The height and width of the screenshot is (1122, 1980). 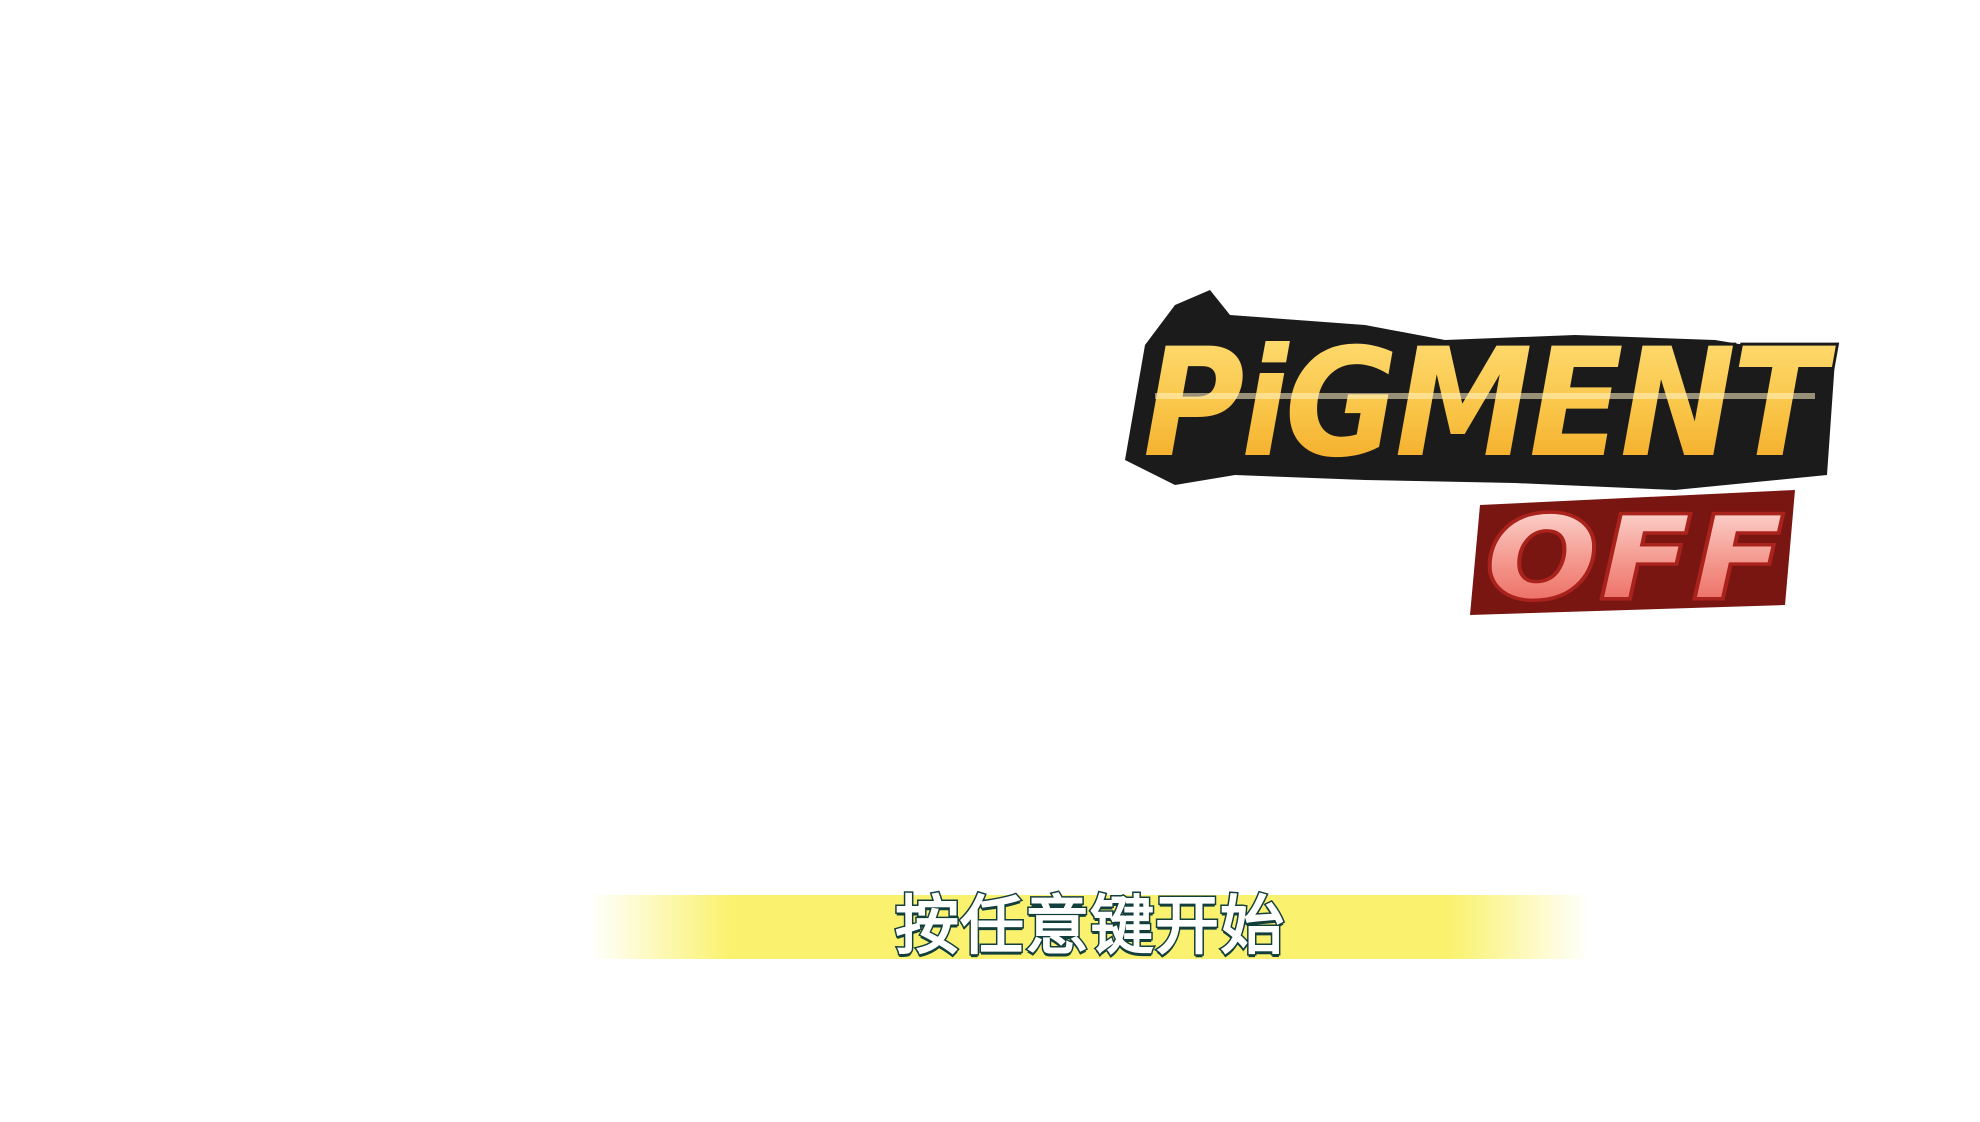 I want to click on game-logo-art: PiGMENT OFF, so click(x=1484, y=457).